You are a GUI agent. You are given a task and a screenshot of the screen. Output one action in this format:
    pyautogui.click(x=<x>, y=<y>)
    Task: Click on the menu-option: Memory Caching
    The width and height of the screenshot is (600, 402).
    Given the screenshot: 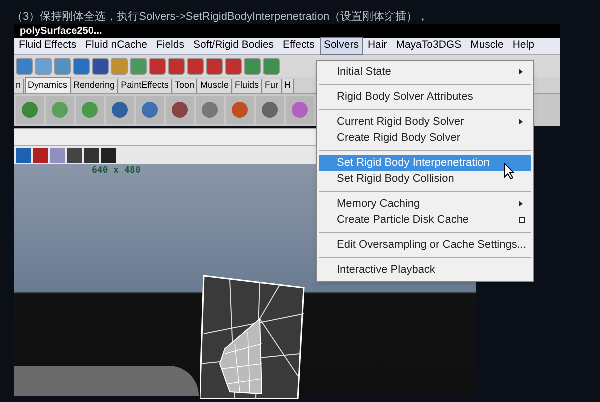 What is the action you would take?
    pyautogui.click(x=425, y=204)
    